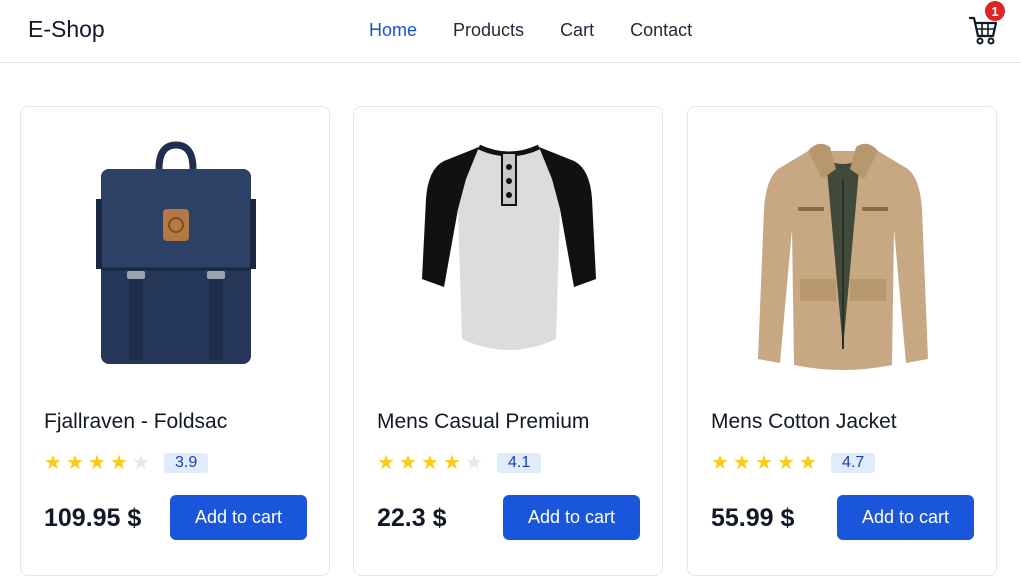 The height and width of the screenshot is (576, 1021). I want to click on brand-logo: E-Shop, so click(66, 29).